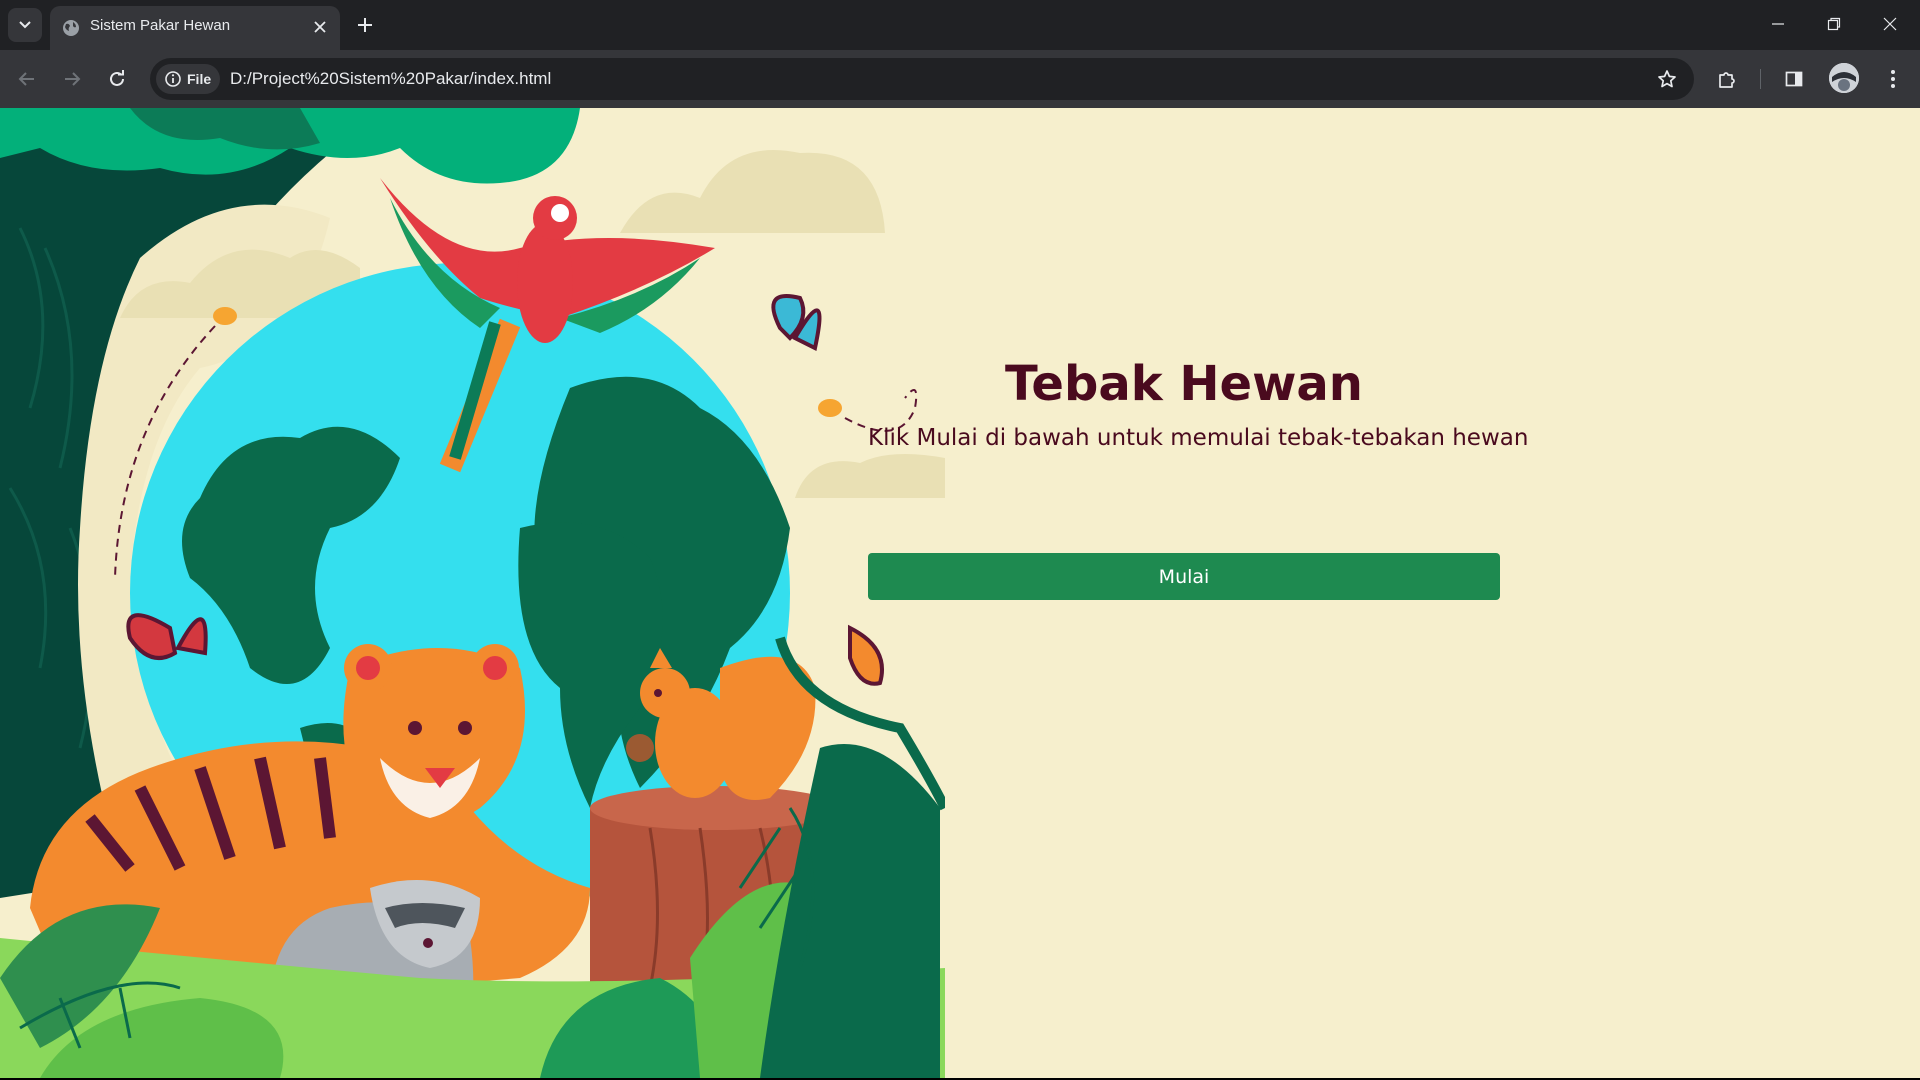  I want to click on side-panel-button, so click(1794, 79).